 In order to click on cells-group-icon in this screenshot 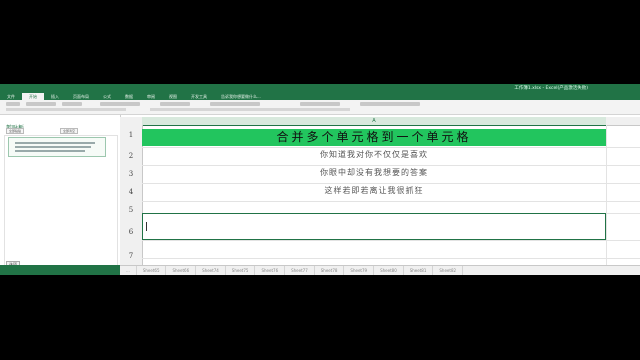, I will do `click(320, 104)`.